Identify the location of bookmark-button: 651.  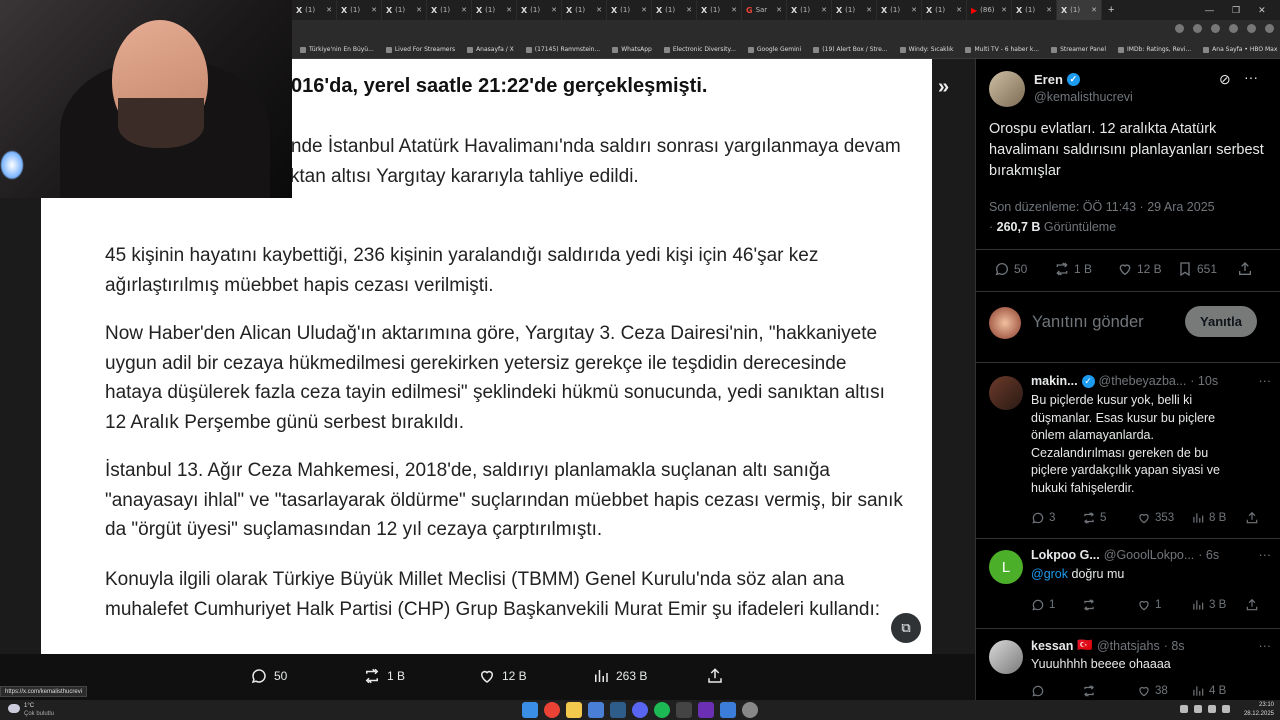
(1197, 269).